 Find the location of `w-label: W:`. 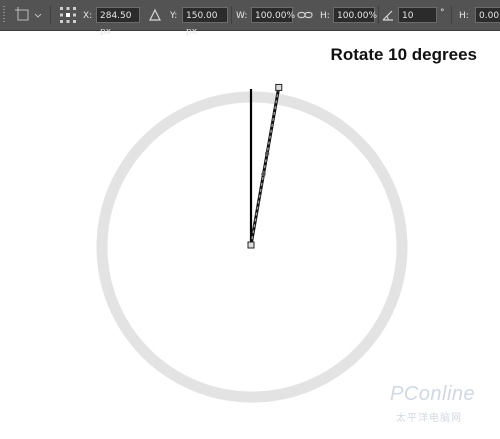

w-label: W: is located at coordinates (242, 16).